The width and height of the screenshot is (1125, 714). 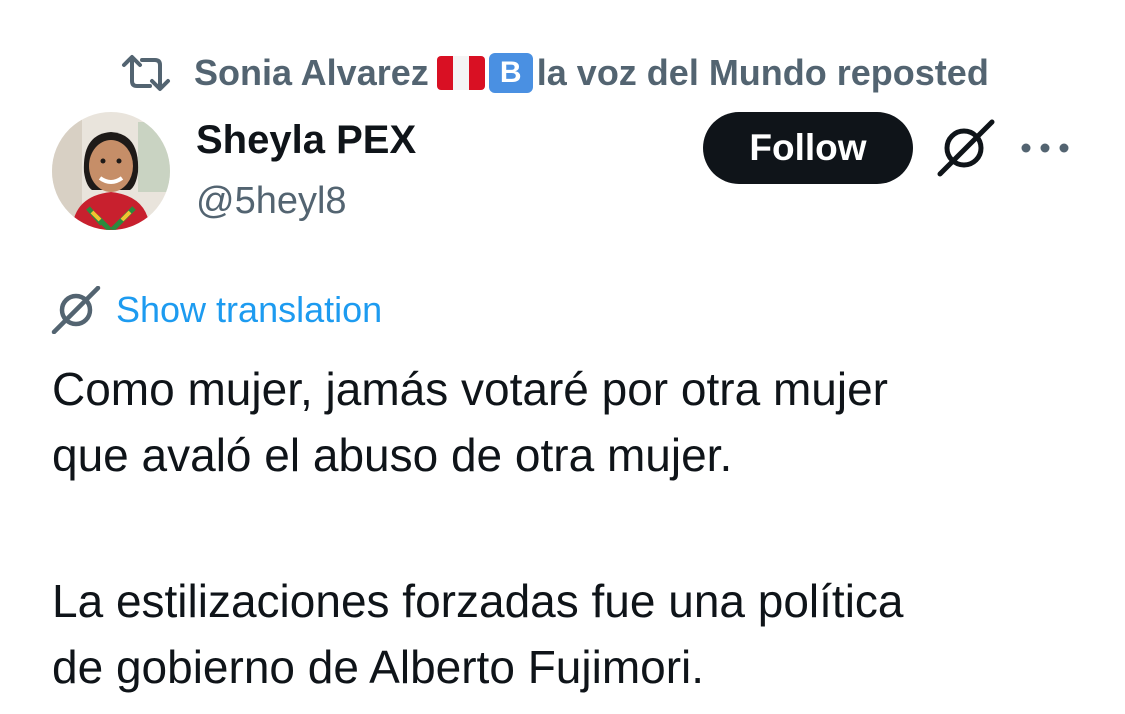 I want to click on grok-translate-icon, so click(x=76, y=310).